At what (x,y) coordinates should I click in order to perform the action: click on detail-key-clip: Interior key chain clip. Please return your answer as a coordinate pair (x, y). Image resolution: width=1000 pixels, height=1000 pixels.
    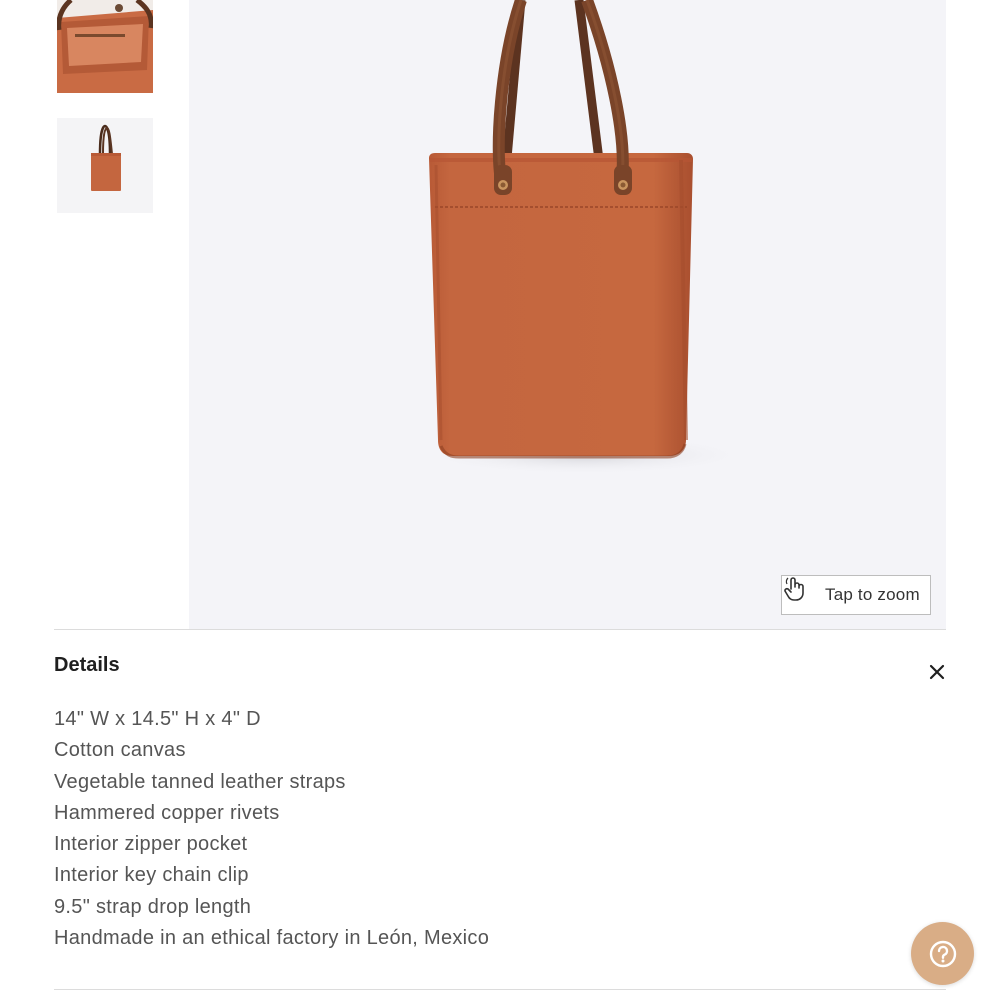
    Looking at the image, I should click on (151, 875).